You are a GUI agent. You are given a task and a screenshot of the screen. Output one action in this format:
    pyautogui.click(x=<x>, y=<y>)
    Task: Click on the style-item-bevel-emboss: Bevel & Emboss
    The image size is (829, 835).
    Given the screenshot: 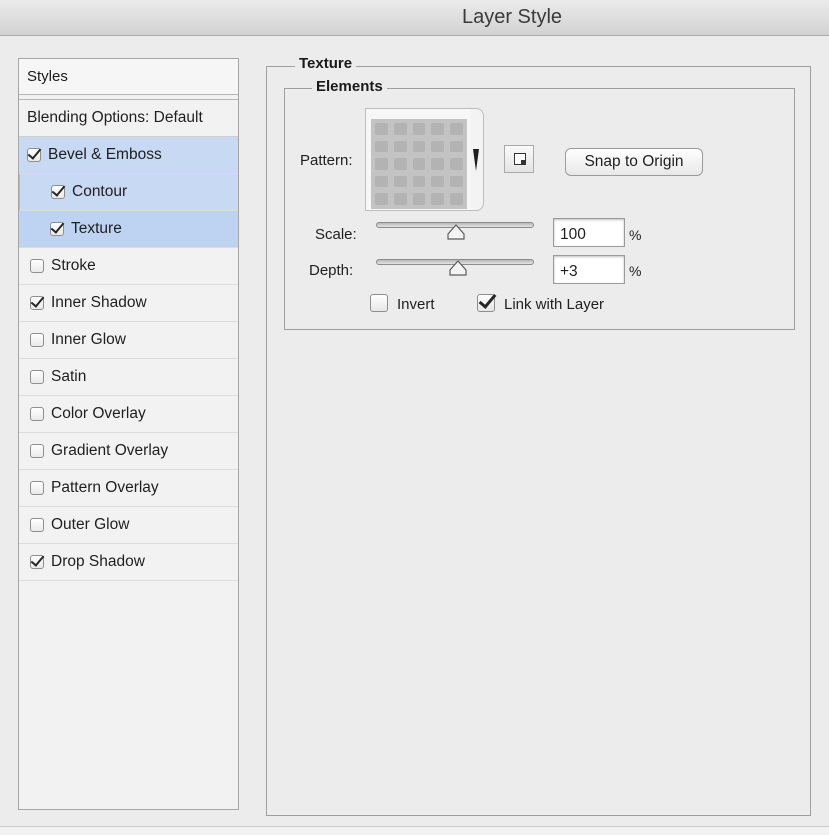 What is the action you would take?
    pyautogui.click(x=128, y=155)
    